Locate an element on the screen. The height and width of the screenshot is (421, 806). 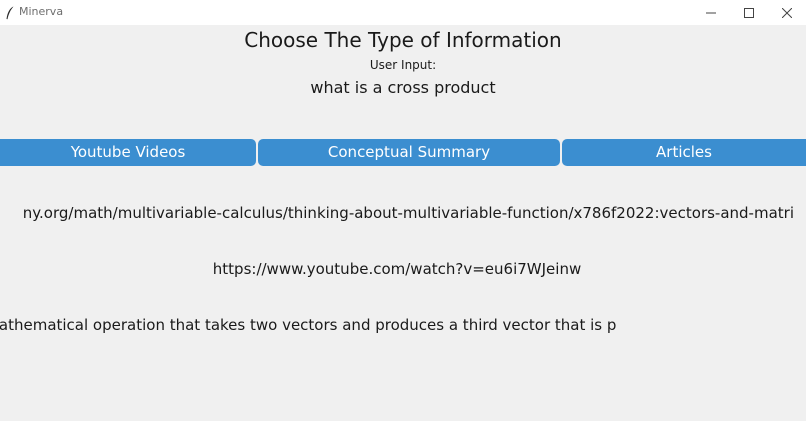
page-heading: Choose The Type of Information is located at coordinates (403, 40).